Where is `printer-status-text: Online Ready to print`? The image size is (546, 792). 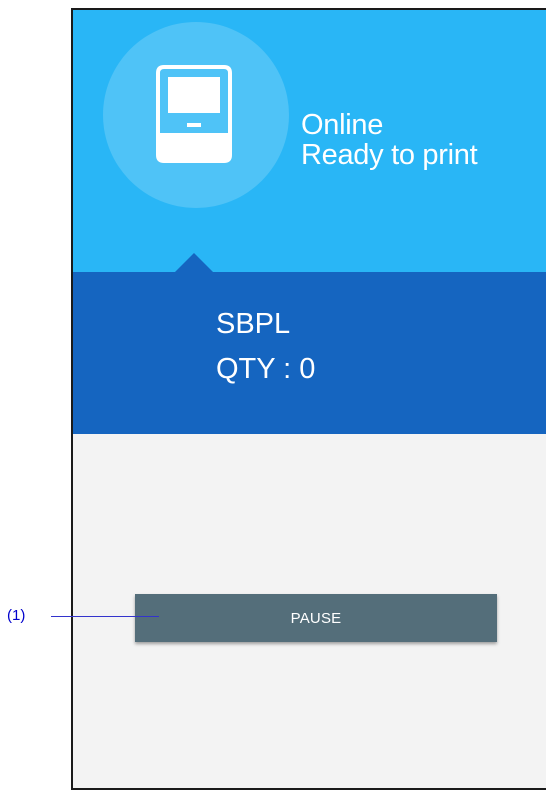 printer-status-text: Online Ready to print is located at coordinates (389, 140).